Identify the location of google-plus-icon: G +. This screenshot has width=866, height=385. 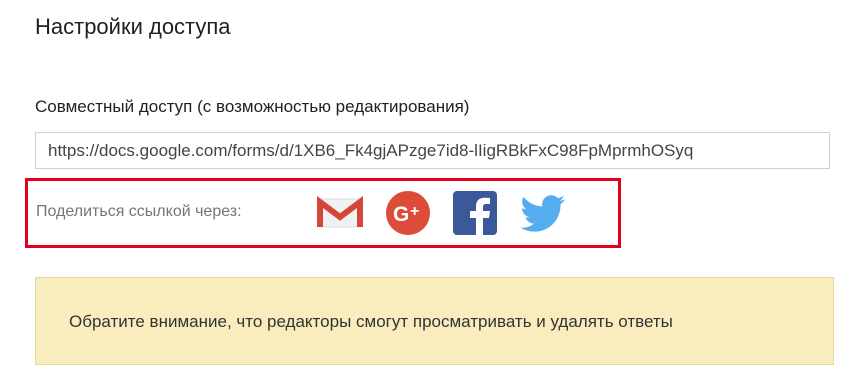
(408, 213).